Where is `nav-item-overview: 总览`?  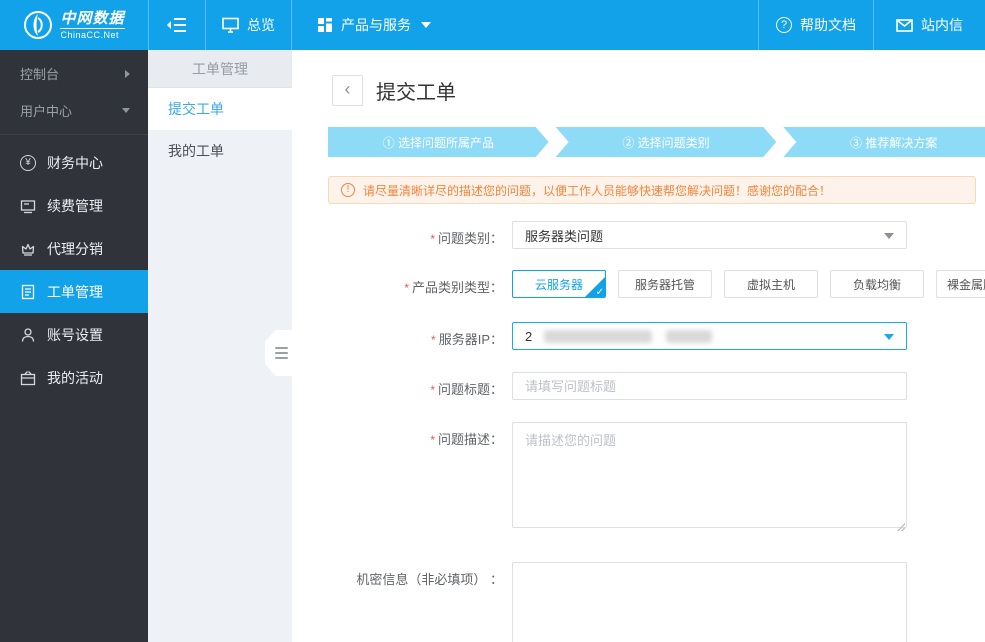 nav-item-overview: 总览 is located at coordinates (248, 25).